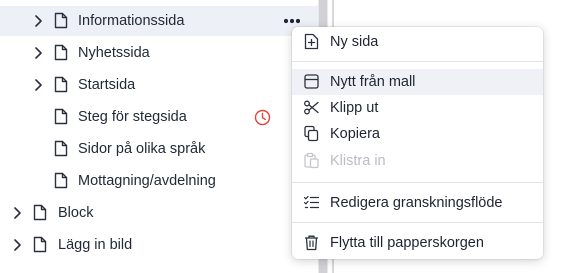 The width and height of the screenshot is (566, 273). What do you see at coordinates (142, 149) in the screenshot?
I see `tree-item-label: Sidor på olika språk` at bounding box center [142, 149].